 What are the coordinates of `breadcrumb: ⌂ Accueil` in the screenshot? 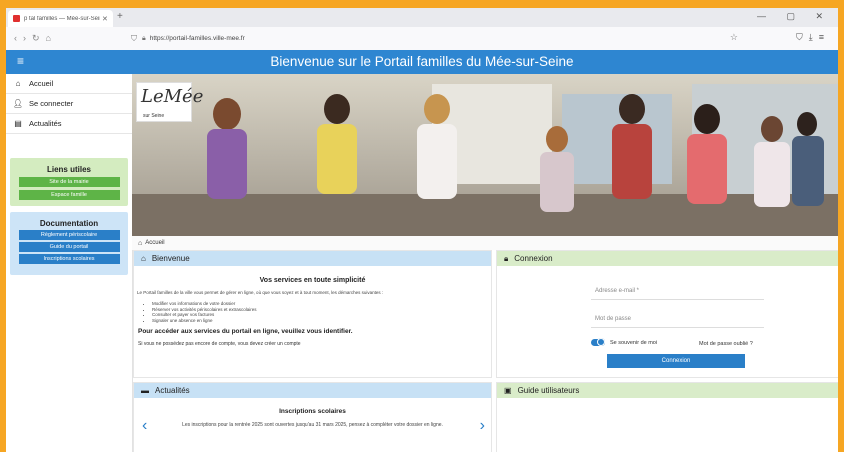 It's located at (485, 243).